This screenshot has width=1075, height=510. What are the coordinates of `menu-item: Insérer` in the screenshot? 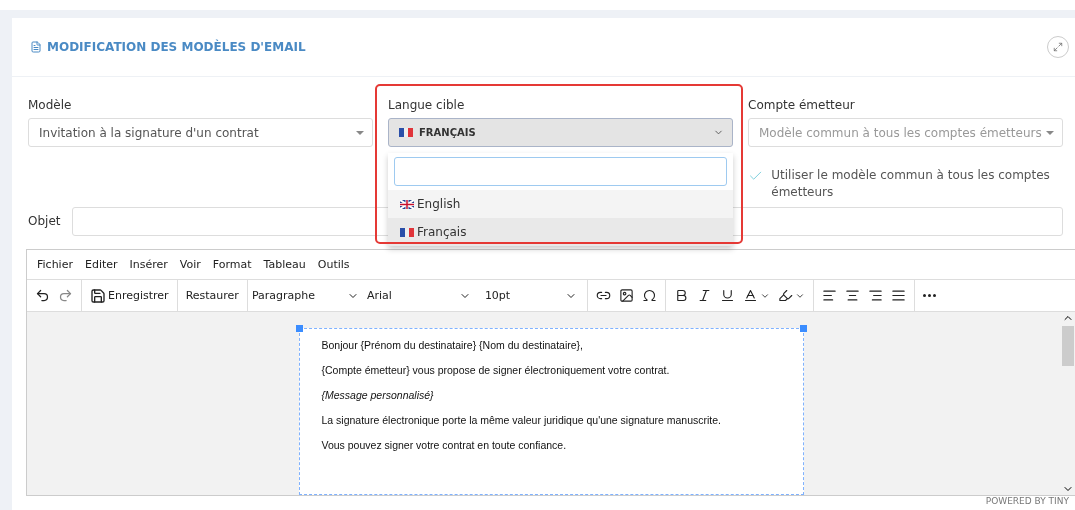 It's located at (148, 265).